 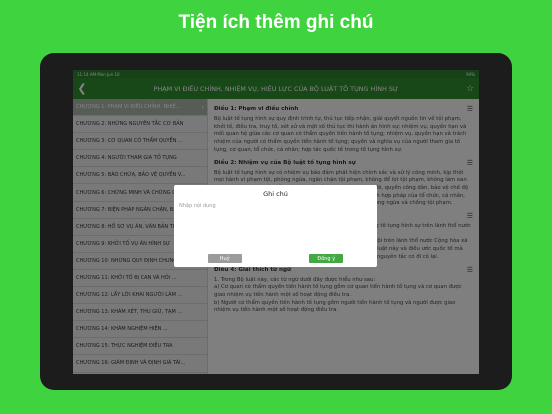 What do you see at coordinates (276, 22) in the screenshot?
I see `promo-title: Tiện ích thêm ghi chú` at bounding box center [276, 22].